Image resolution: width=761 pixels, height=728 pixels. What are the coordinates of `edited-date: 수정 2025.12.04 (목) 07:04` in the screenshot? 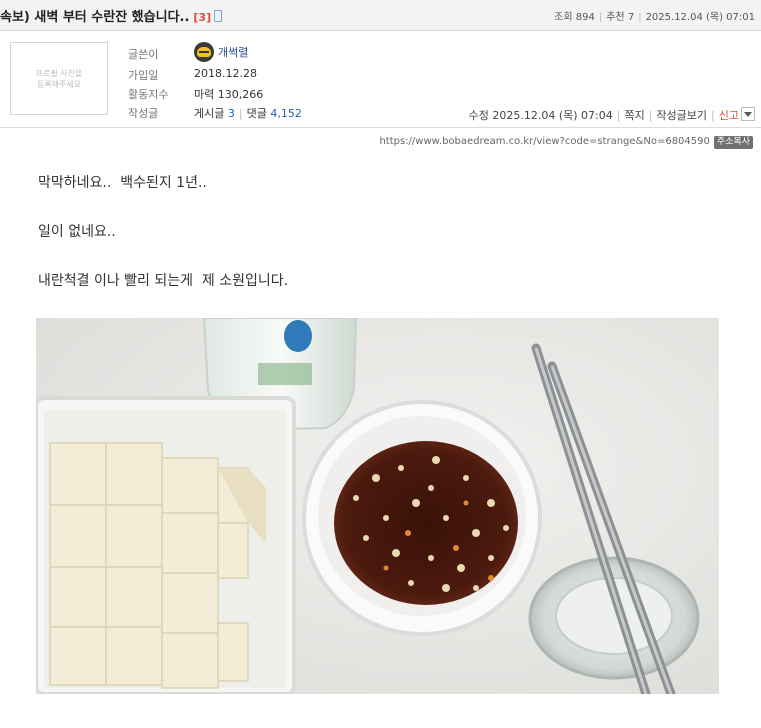 It's located at (540, 115).